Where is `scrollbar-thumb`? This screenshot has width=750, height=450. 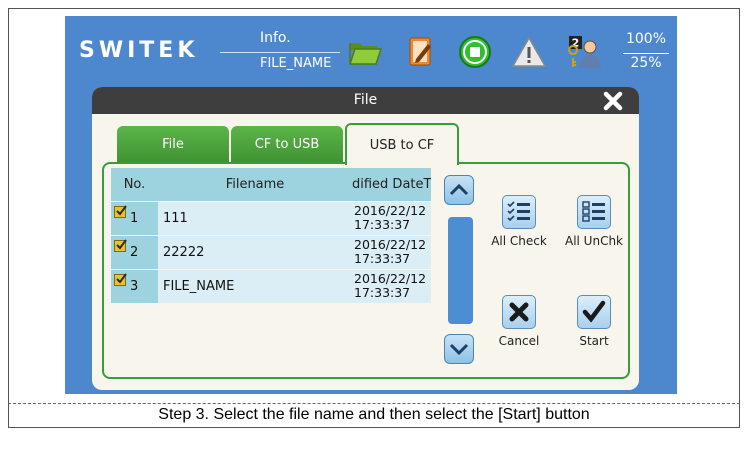 scrollbar-thumb is located at coordinates (460, 270).